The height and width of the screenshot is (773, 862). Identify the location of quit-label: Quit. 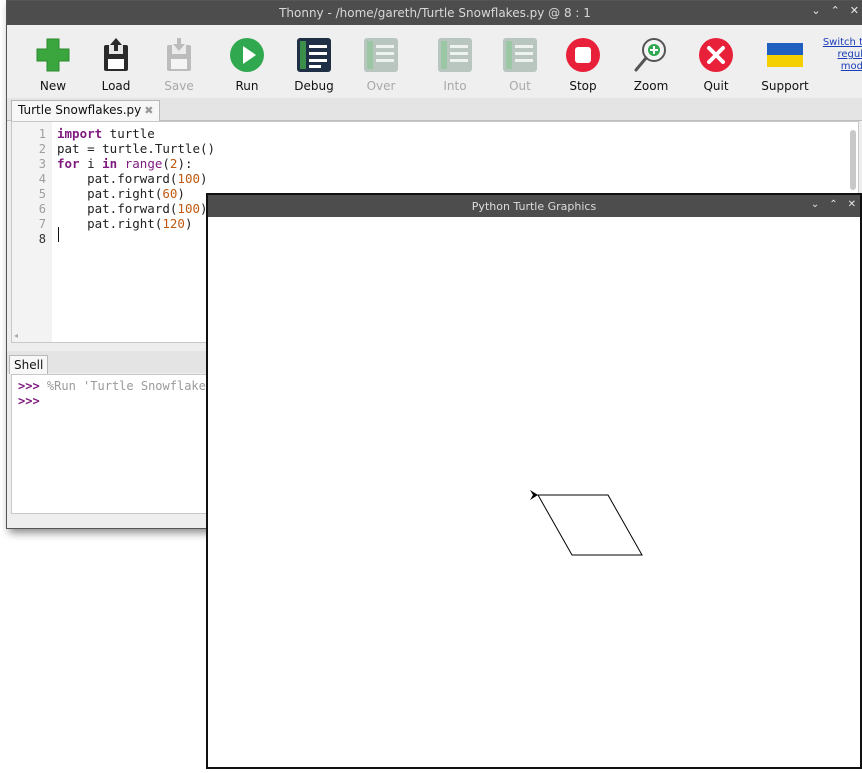
(716, 86).